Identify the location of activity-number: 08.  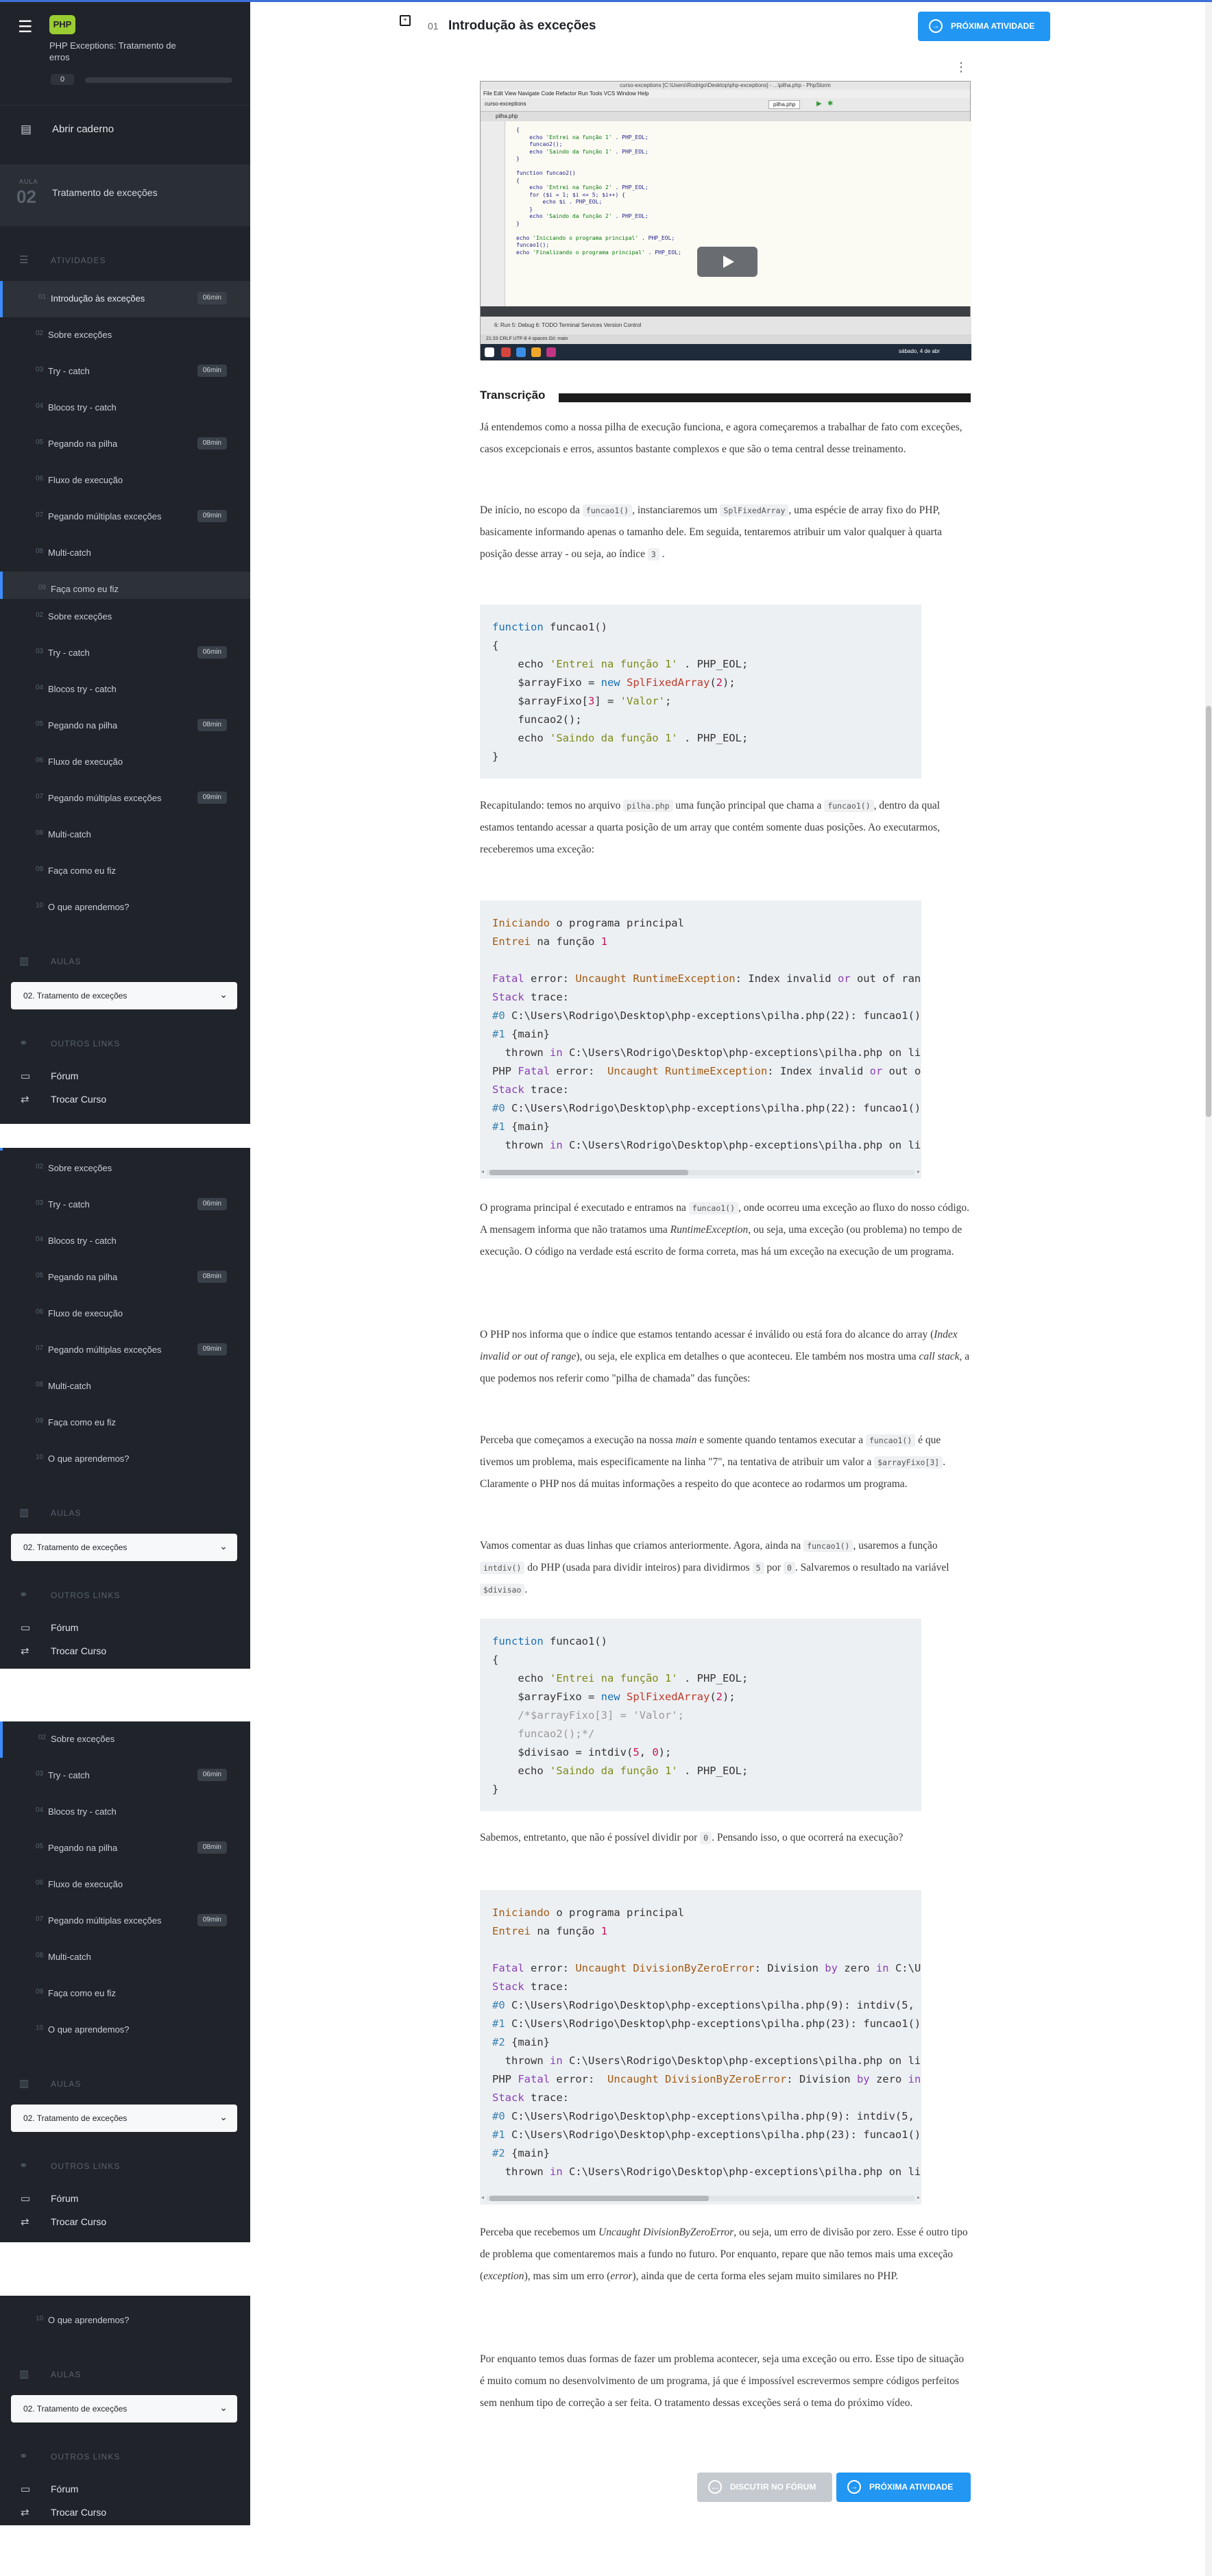
(40, 1956).